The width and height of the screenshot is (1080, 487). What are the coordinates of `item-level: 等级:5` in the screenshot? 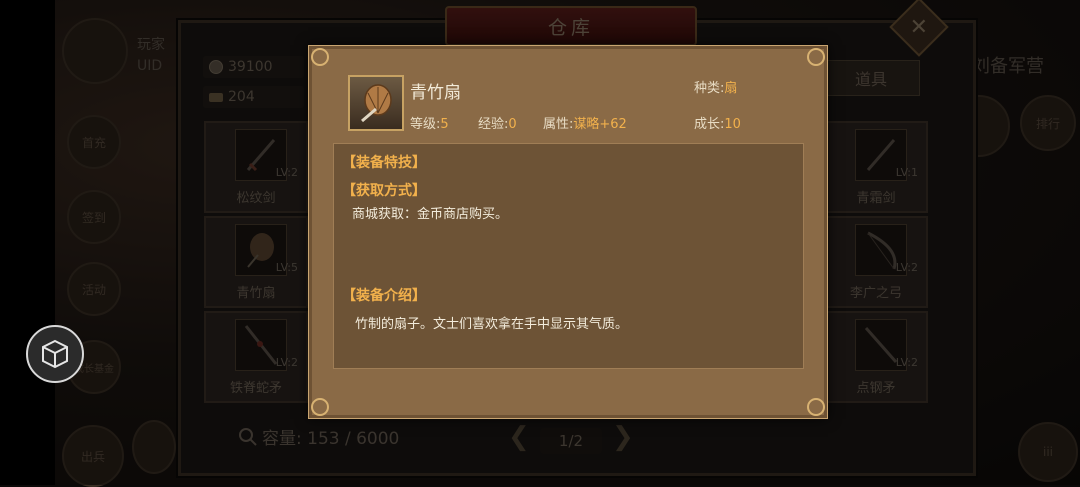 It's located at (429, 124).